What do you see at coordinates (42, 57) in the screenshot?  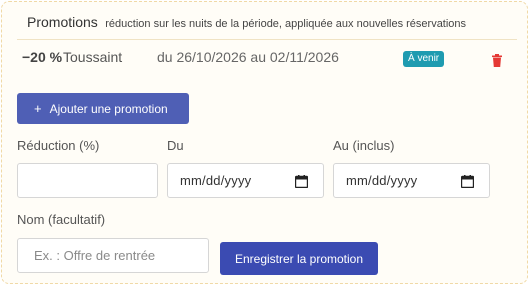 I see `promotion-percent: −20 %` at bounding box center [42, 57].